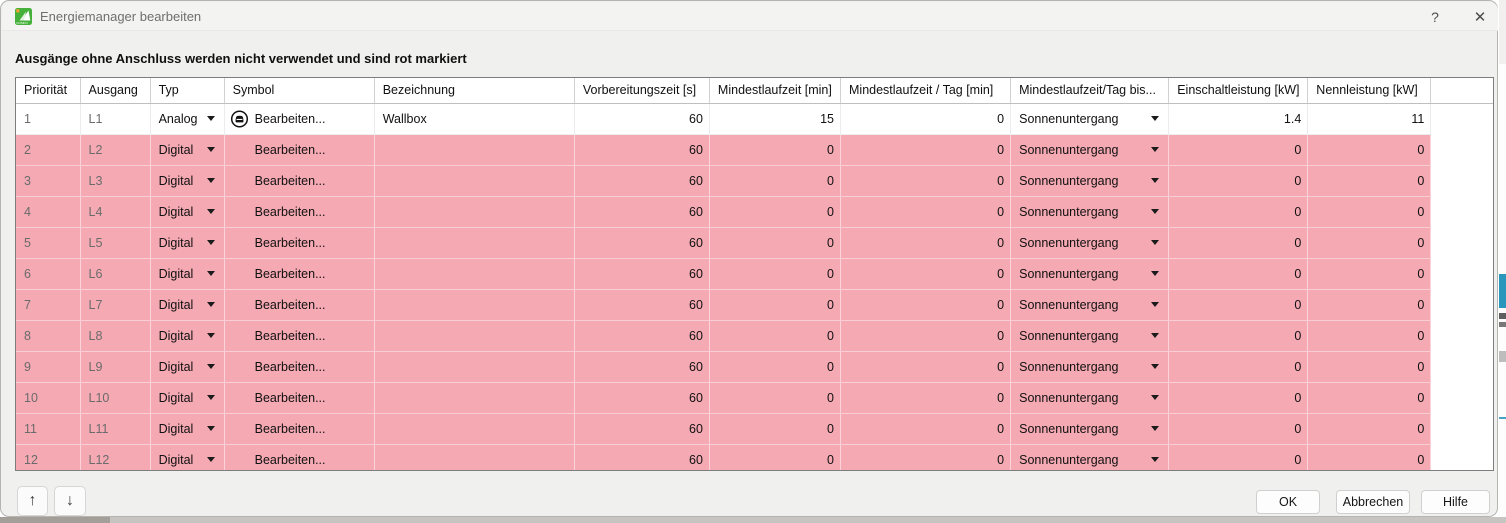 This screenshot has height=523, width=1506. I want to click on help-titlebar-button: ?, so click(1435, 16).